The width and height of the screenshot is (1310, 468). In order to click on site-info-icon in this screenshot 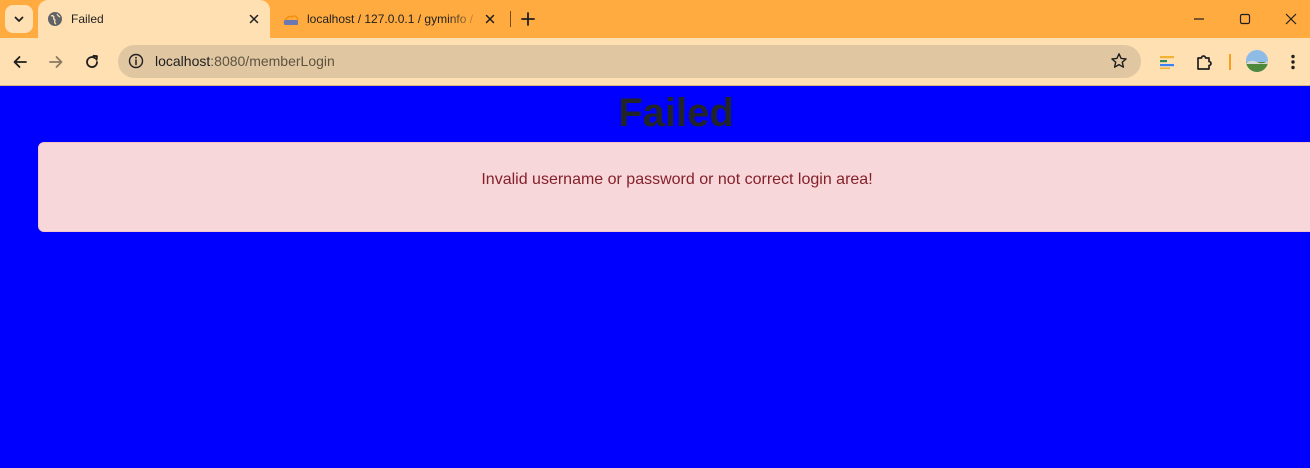, I will do `click(136, 61)`.